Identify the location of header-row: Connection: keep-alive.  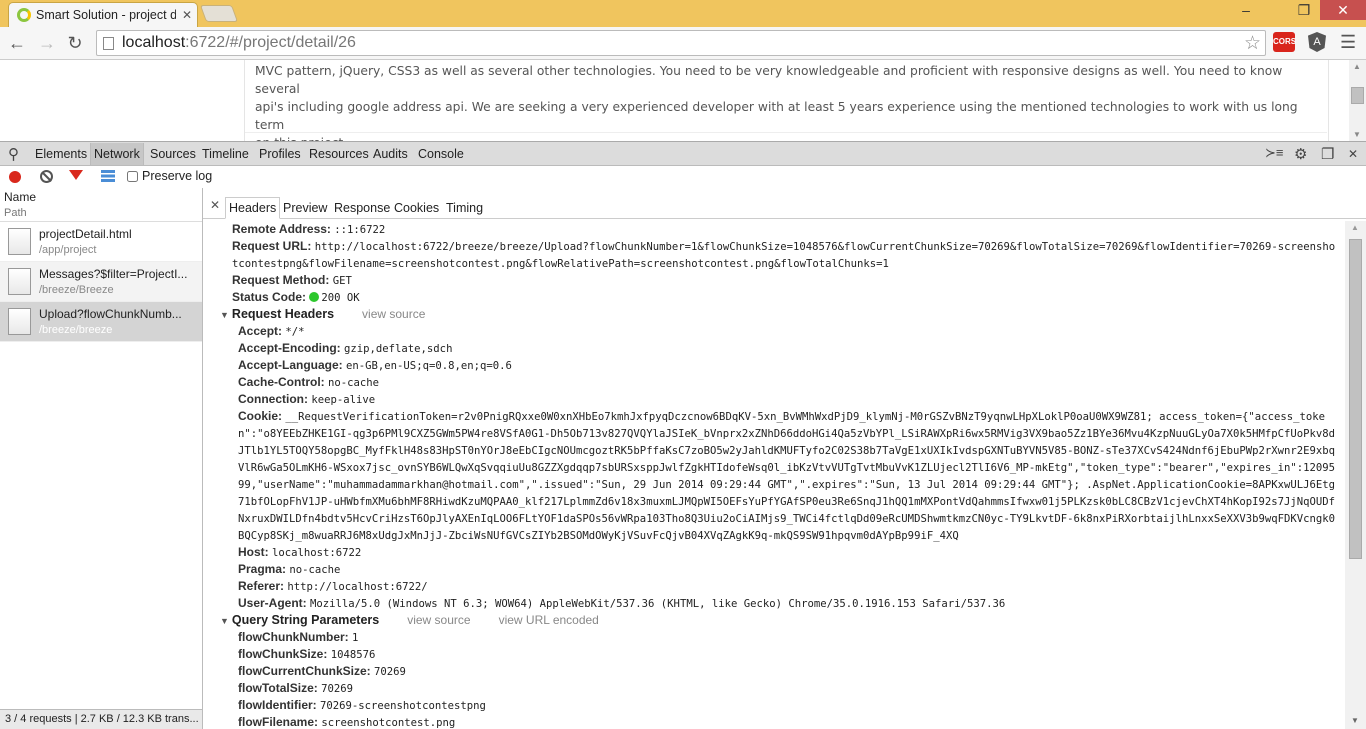
(307, 399).